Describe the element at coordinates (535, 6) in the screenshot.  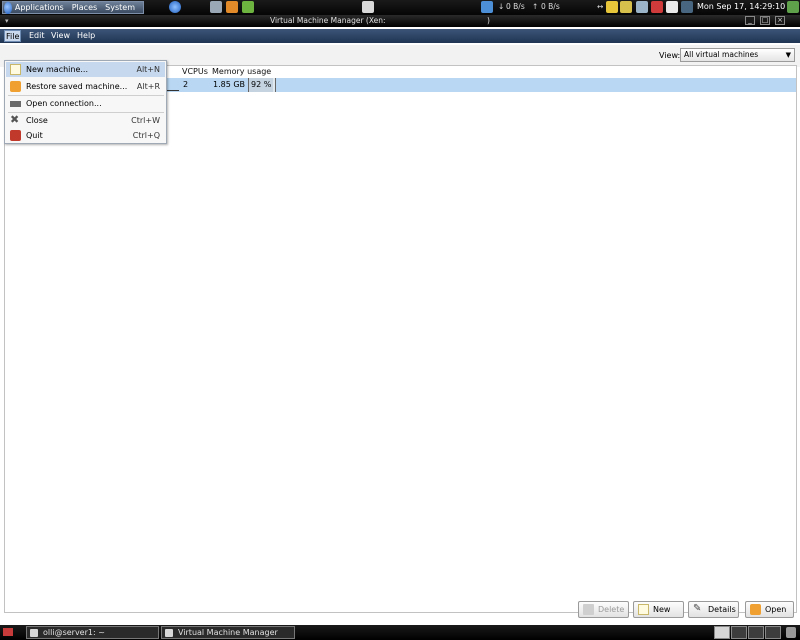
I see `net-upload-arrow-icon: ↑` at that location.